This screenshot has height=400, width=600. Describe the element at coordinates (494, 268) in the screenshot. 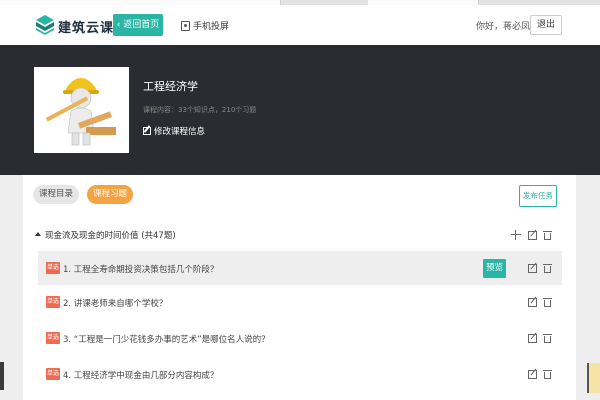

I see `preview-button: 预览` at that location.